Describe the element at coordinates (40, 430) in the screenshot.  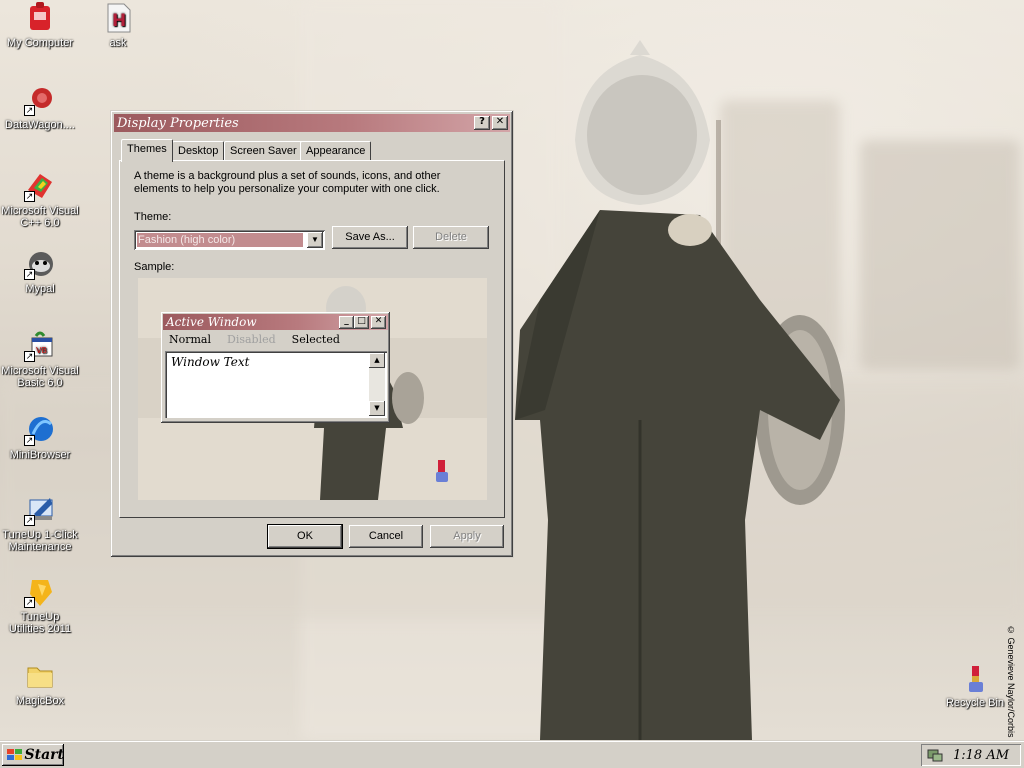
I see `minibrowser-icon: ↗` at that location.